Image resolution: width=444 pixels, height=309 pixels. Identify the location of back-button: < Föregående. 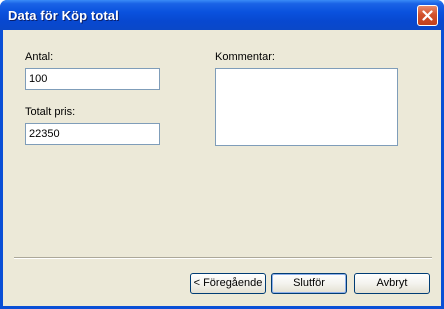
(228, 283).